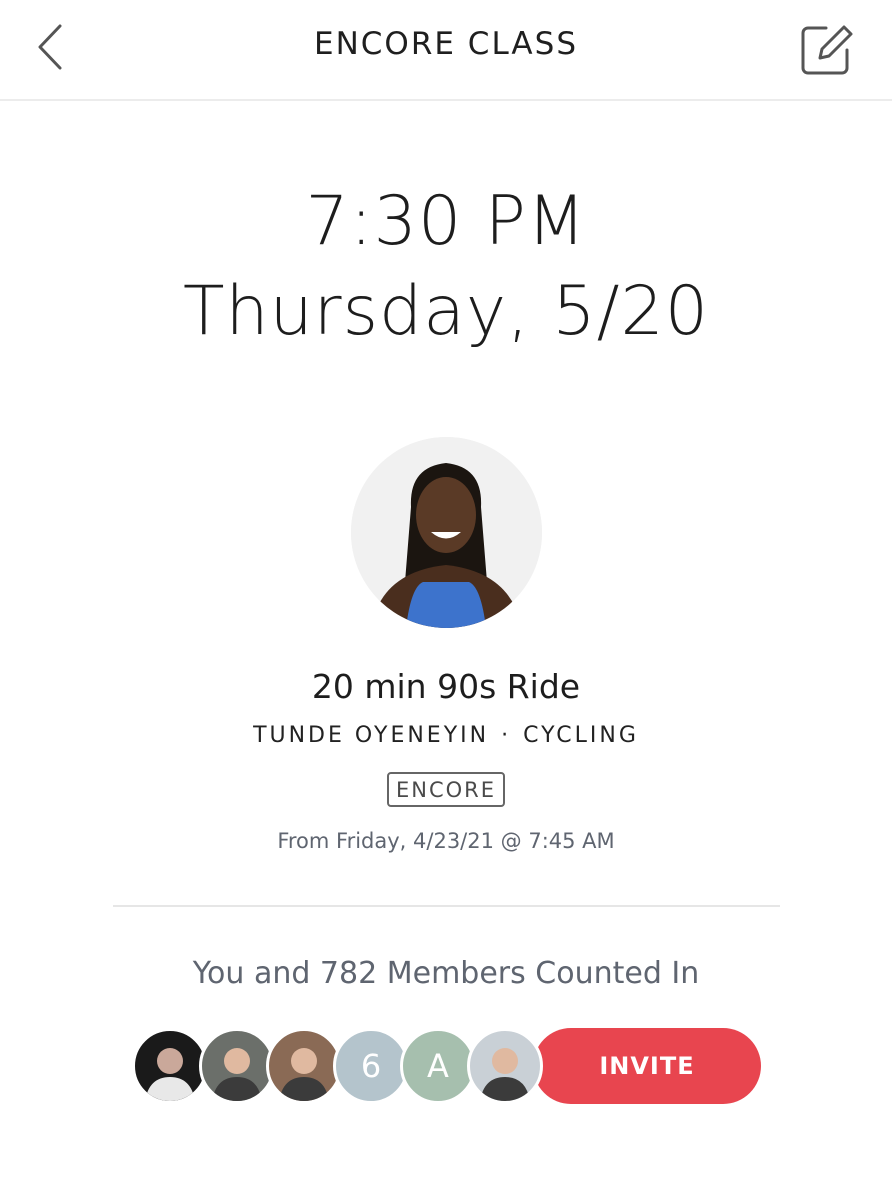  I want to click on badge-row: ENCORE, so click(446, 789).